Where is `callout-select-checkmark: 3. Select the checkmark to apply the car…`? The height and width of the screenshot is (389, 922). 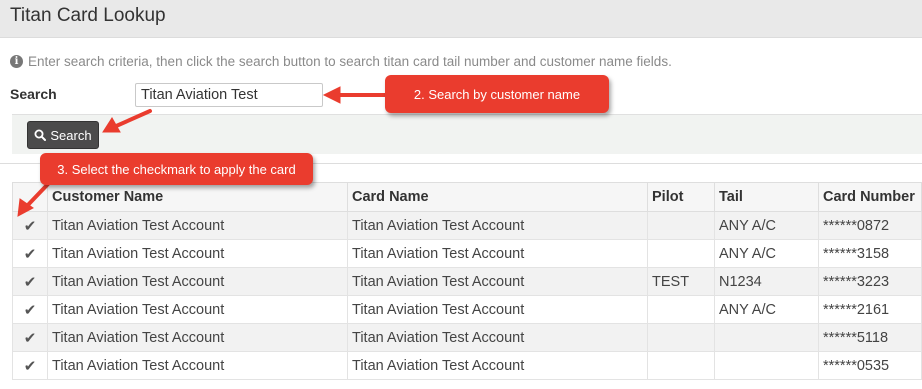
callout-select-checkmark: 3. Select the checkmark to apply the car… is located at coordinates (176, 169).